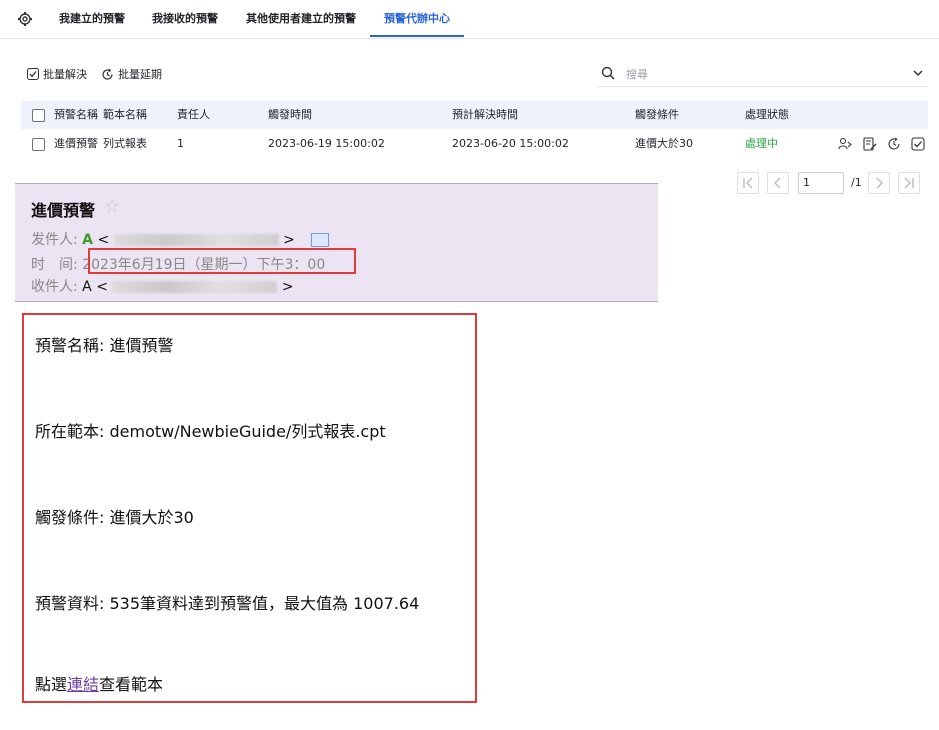 This screenshot has width=939, height=730. What do you see at coordinates (918, 144) in the screenshot?
I see `resolve-check-icon` at bounding box center [918, 144].